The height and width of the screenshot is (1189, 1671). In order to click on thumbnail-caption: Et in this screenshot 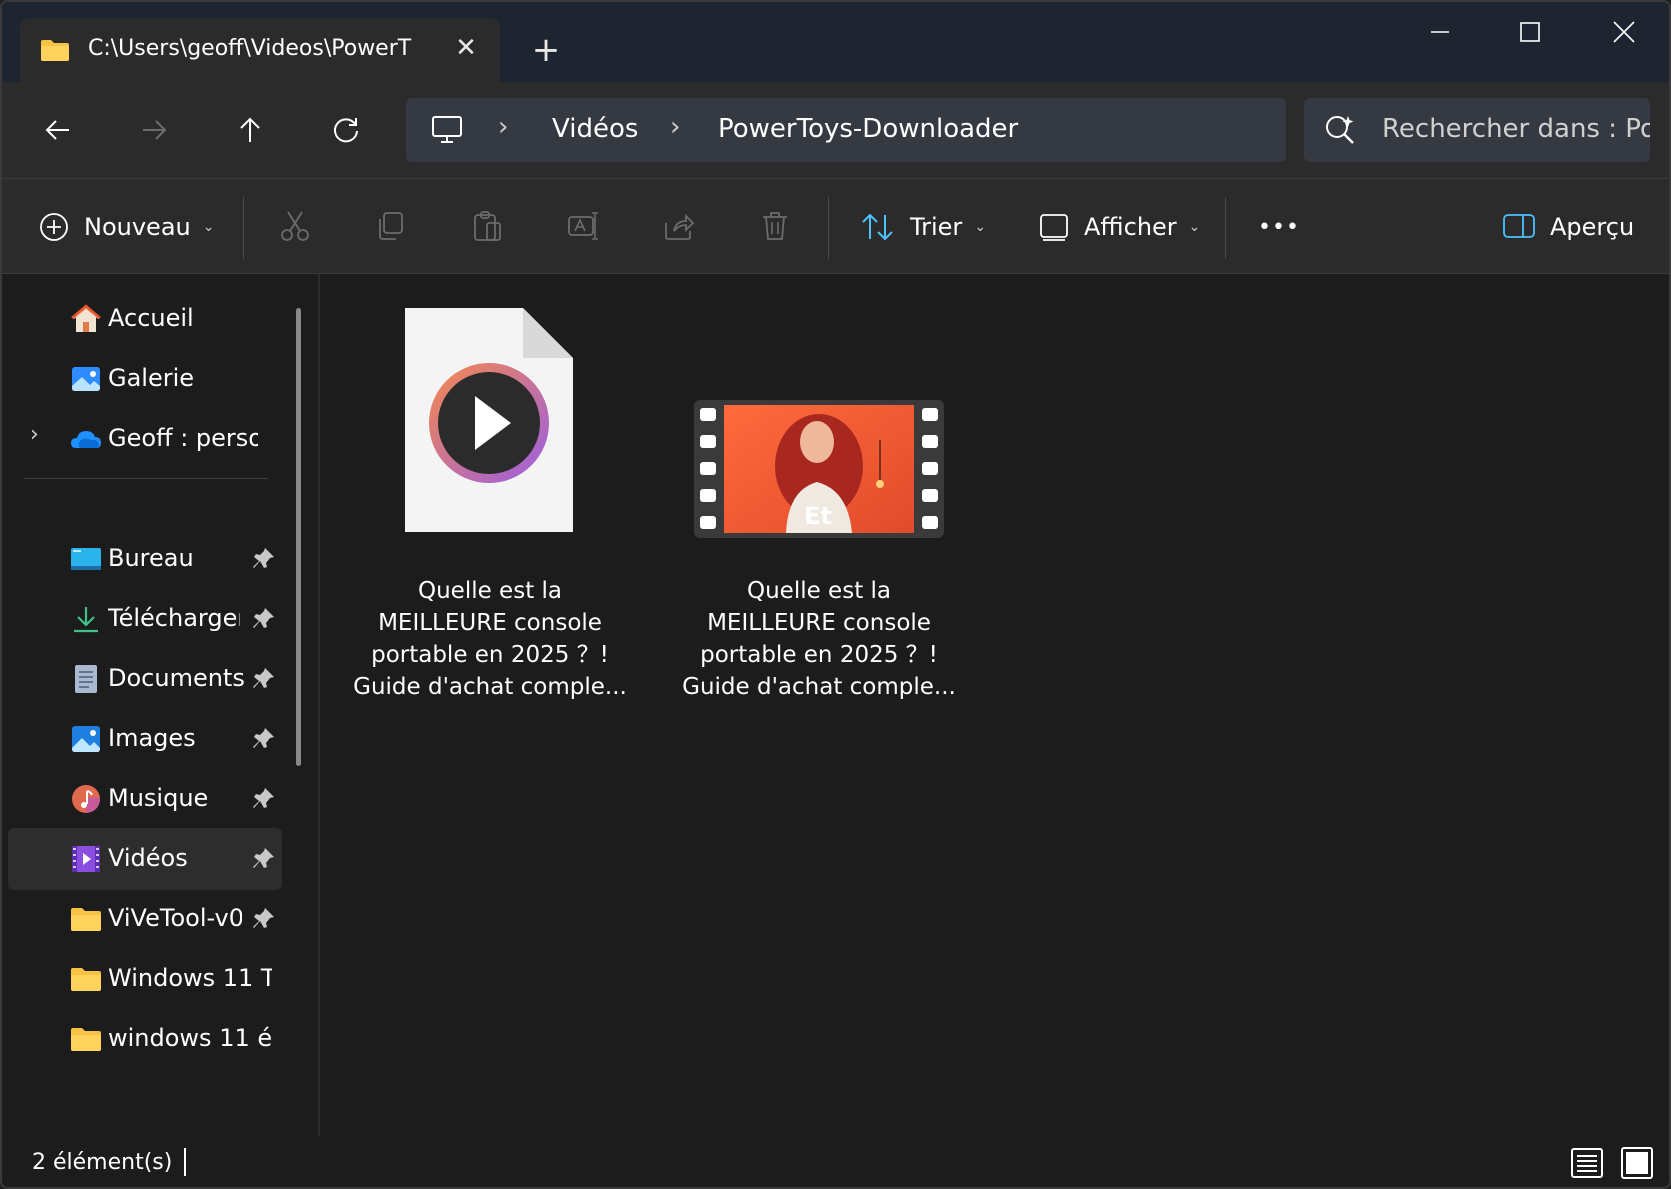, I will do `click(818, 516)`.